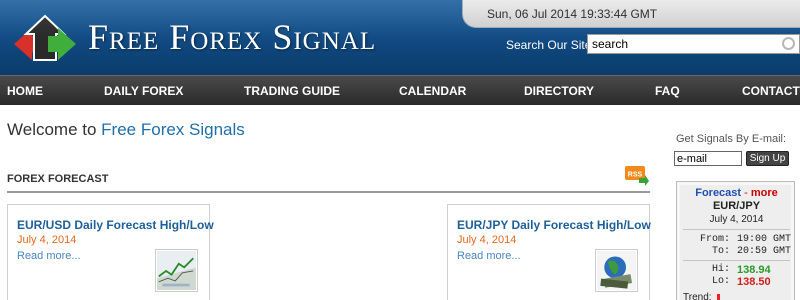  Describe the element at coordinates (45, 38) in the screenshot. I see `logo-arrows-icon` at that location.